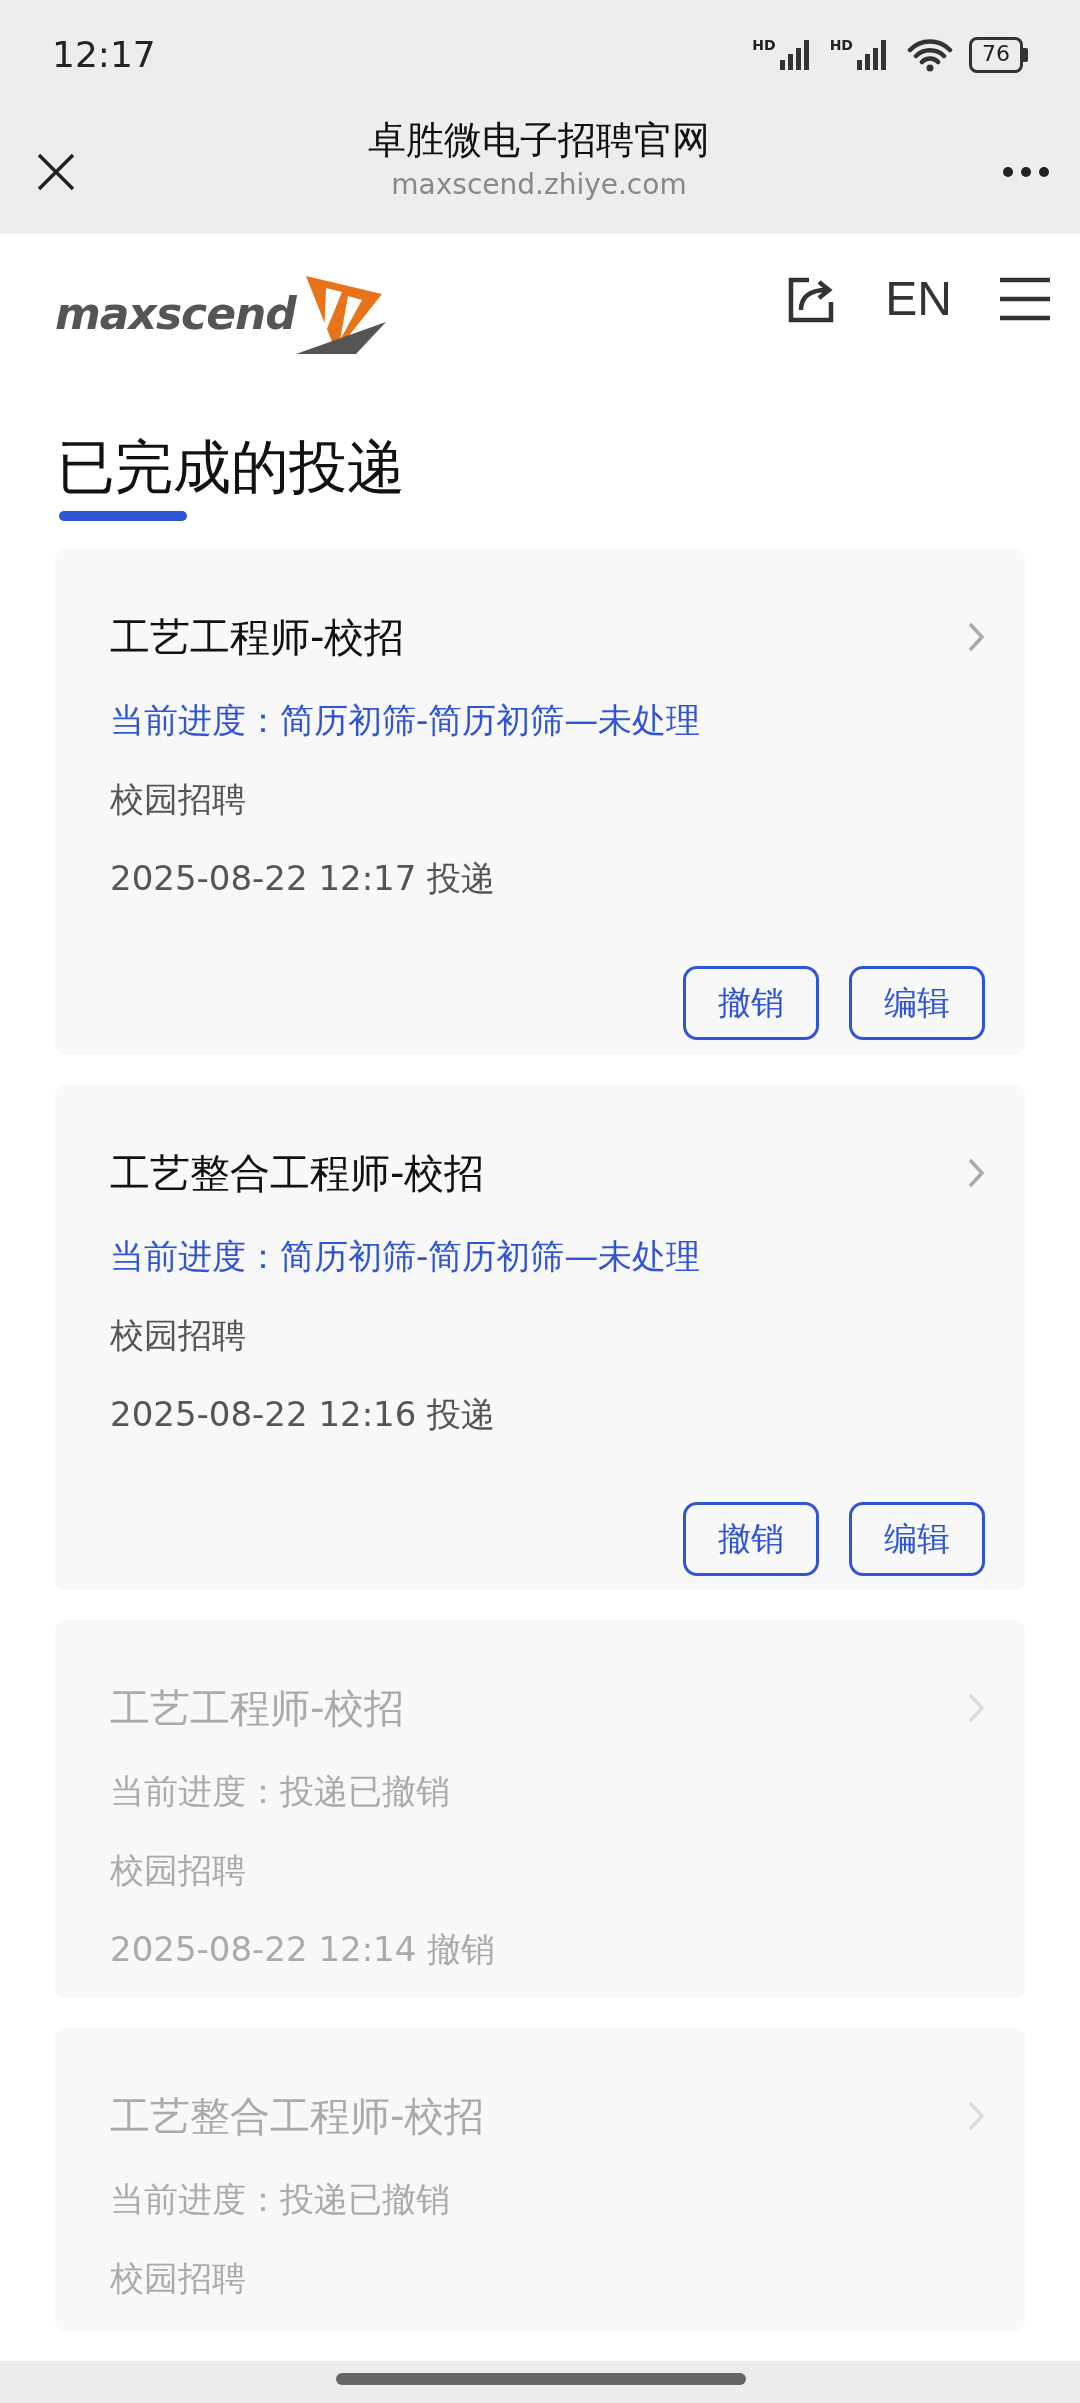  Describe the element at coordinates (56, 172) in the screenshot. I see `close-icon` at that location.